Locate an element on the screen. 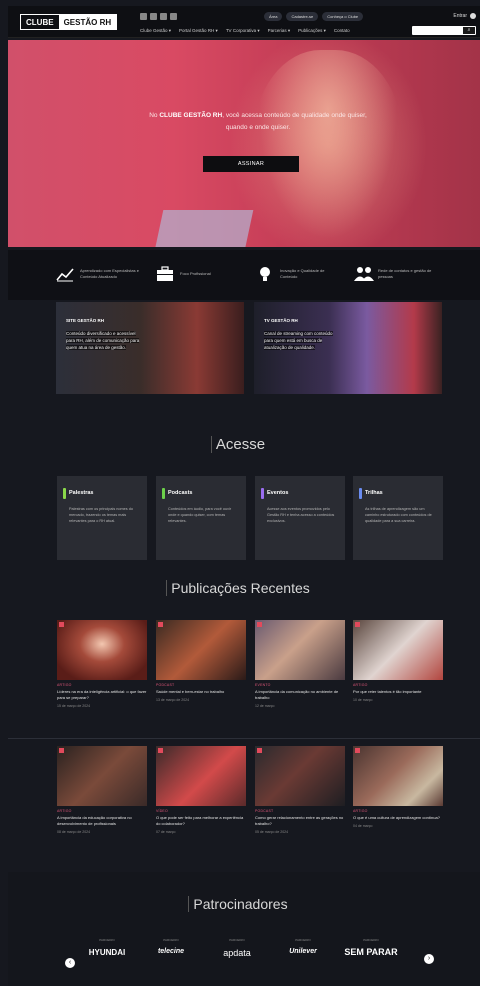 Image resolution: width=480 pixels, height=986 pixels. nav-contato: Contato is located at coordinates (342, 31).